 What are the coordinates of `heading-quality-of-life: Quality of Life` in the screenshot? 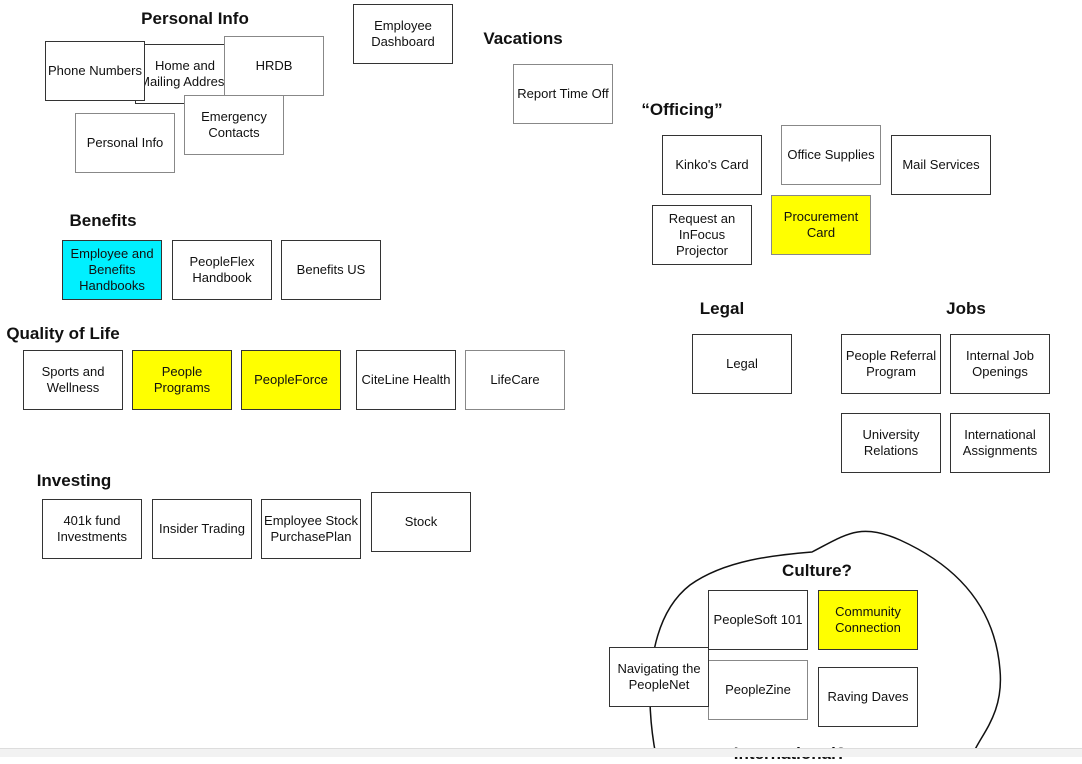 It's located at (63, 333).